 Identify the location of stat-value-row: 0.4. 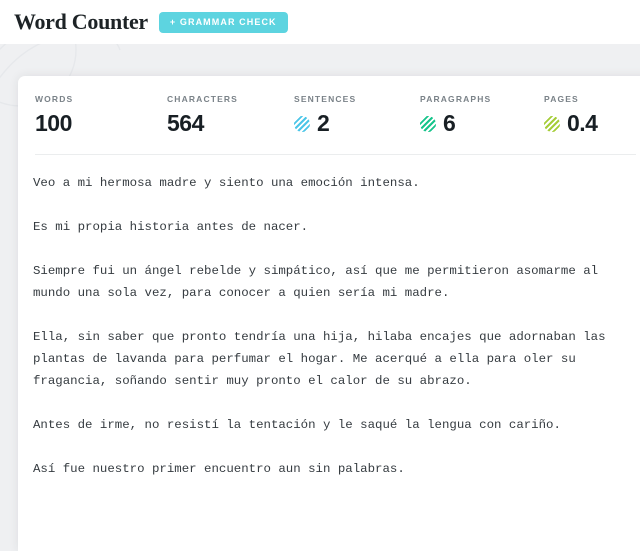
(571, 123).